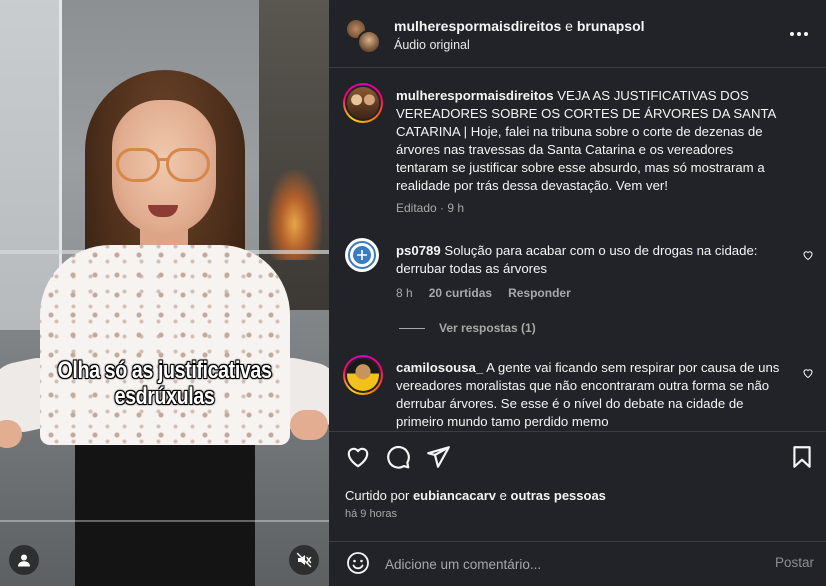 This screenshot has height=586, width=826. What do you see at coordinates (398, 457) in the screenshot?
I see `comment-icon` at bounding box center [398, 457].